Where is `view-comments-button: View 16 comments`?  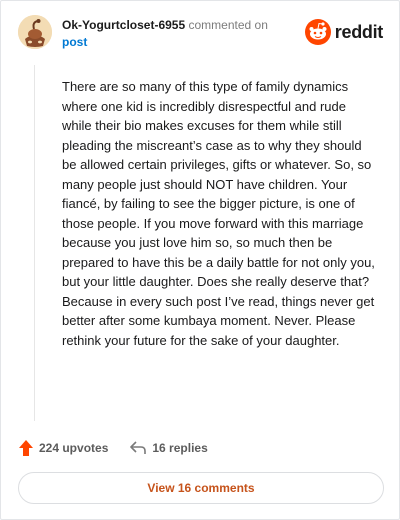
view-comments-button: View 16 comments is located at coordinates (201, 488).